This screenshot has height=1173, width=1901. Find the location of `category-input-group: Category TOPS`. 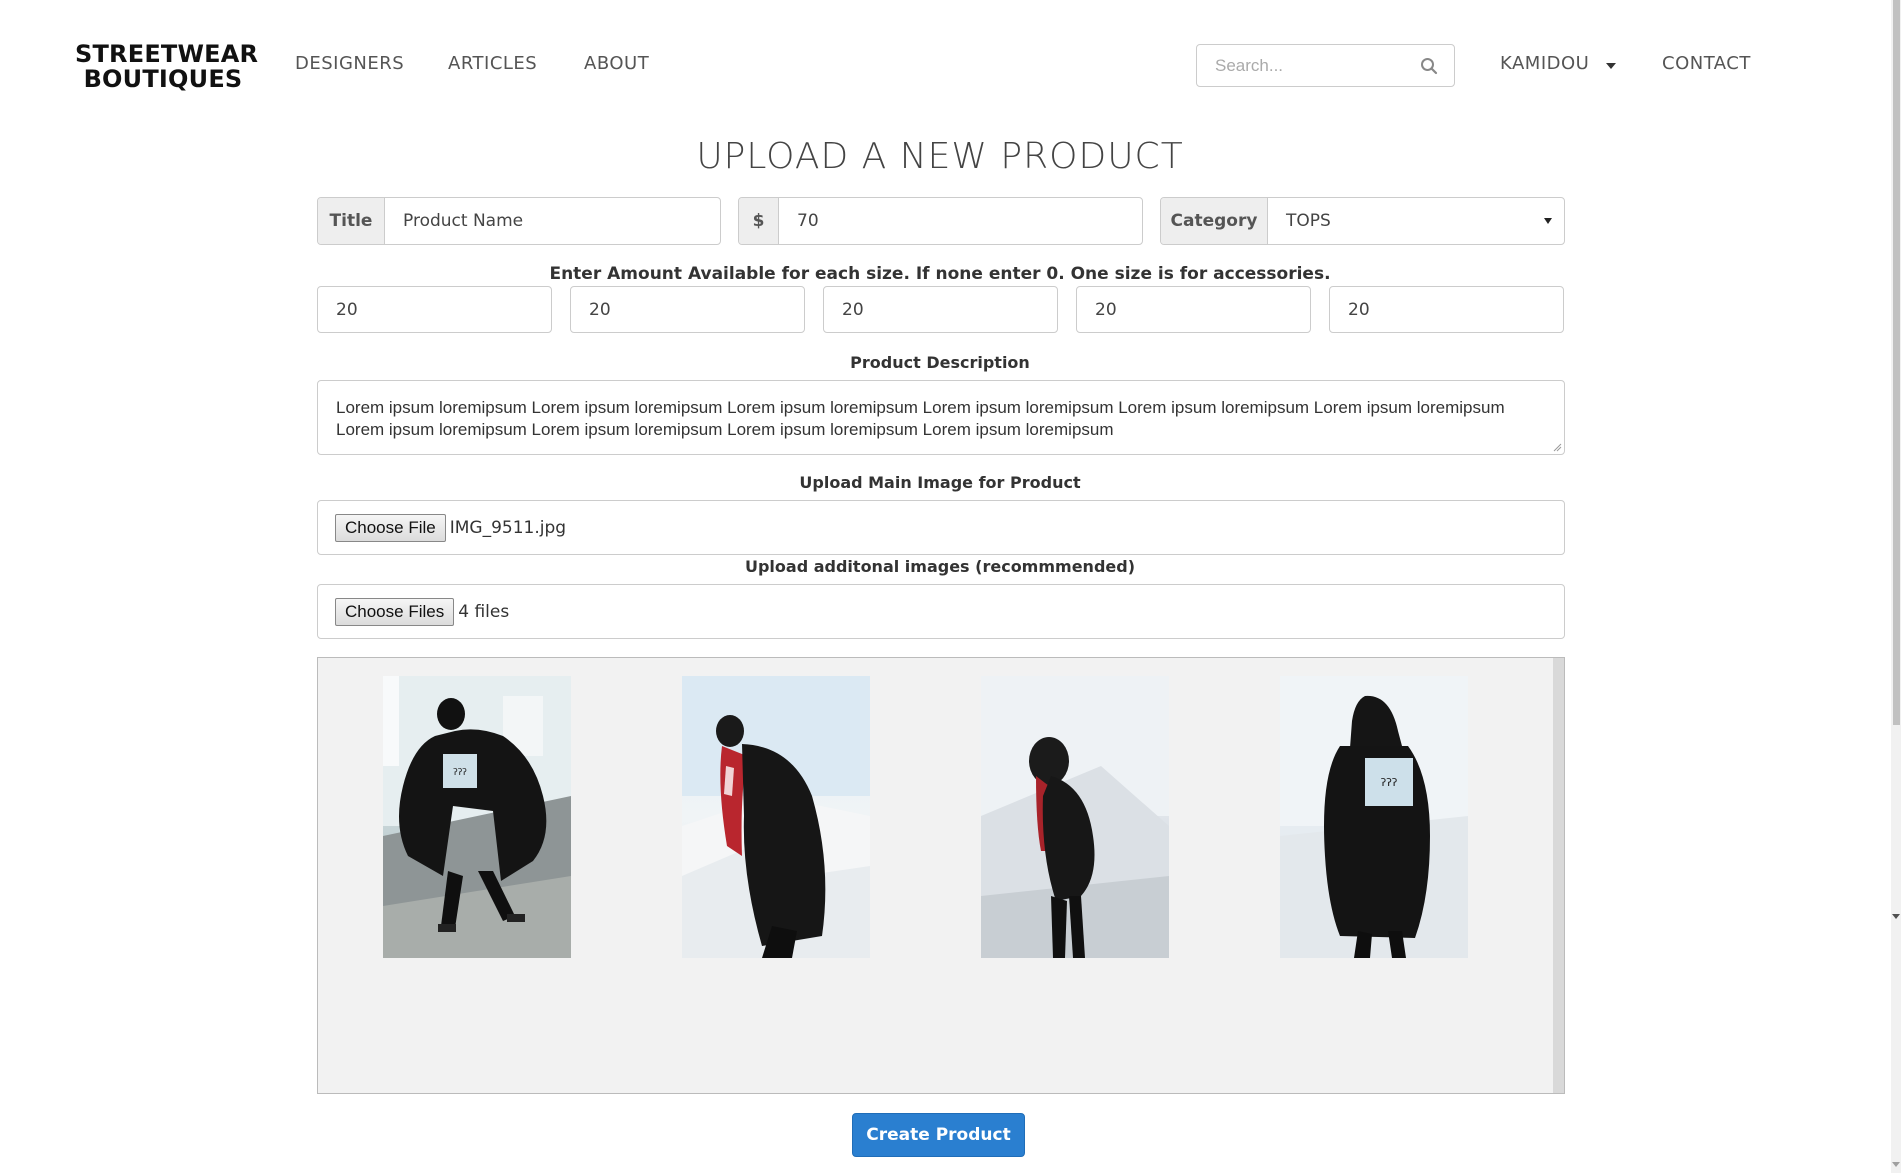

category-input-group: Category TOPS is located at coordinates (1362, 221).